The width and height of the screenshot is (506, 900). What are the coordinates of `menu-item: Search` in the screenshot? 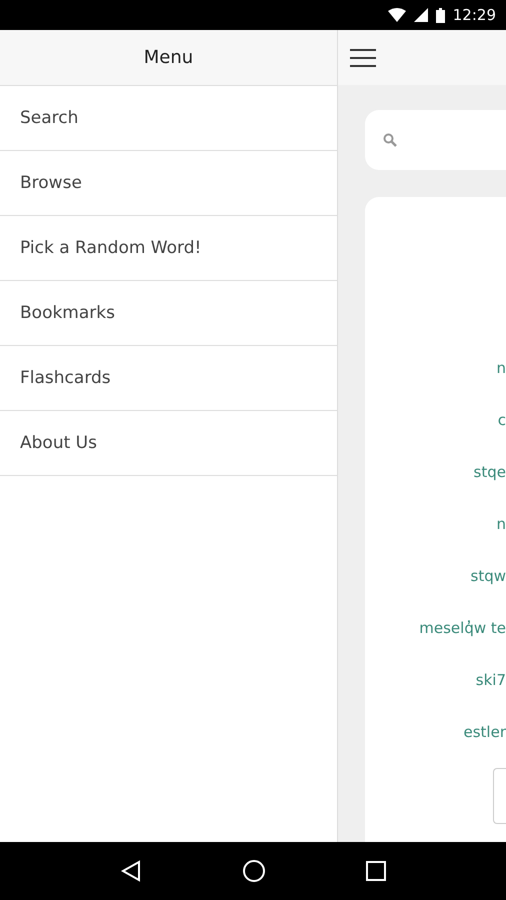 It's located at (168, 118).